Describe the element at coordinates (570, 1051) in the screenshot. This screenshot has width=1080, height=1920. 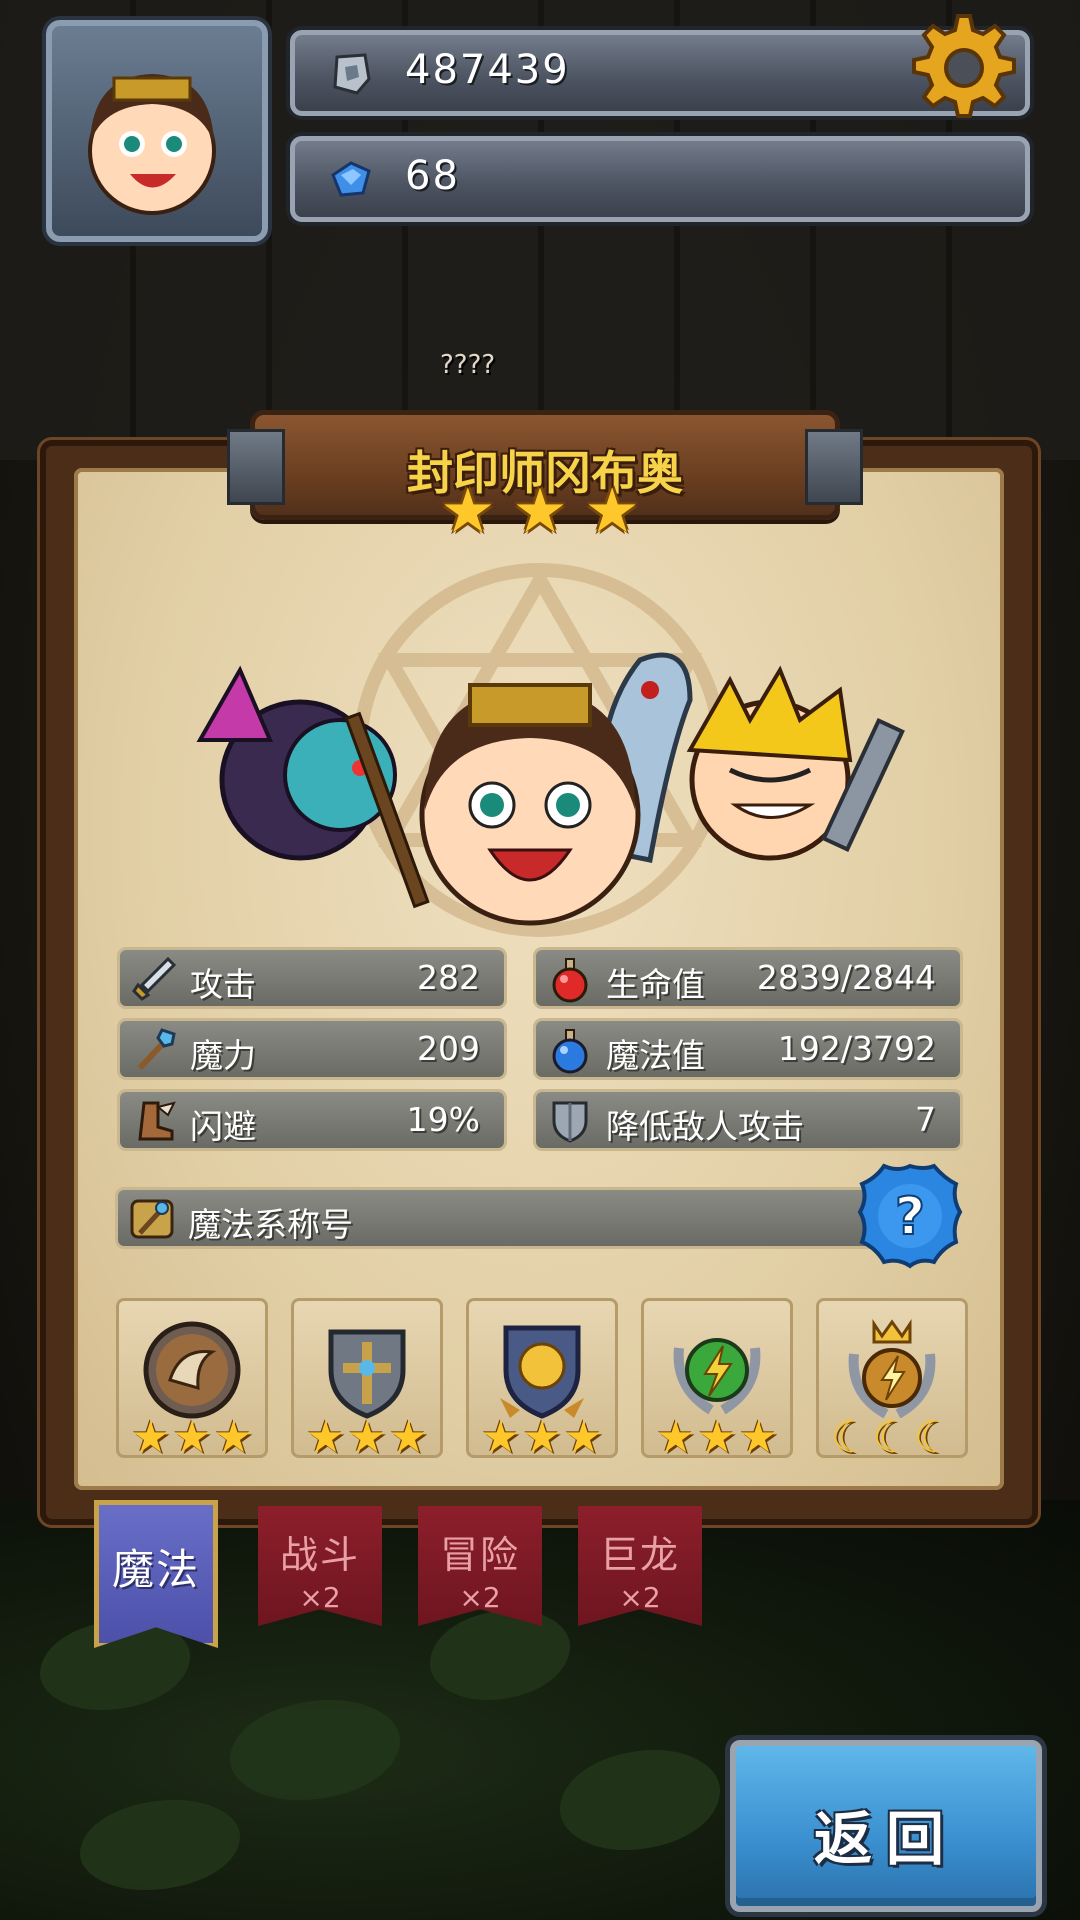
I see `blue-potion-icon` at that location.